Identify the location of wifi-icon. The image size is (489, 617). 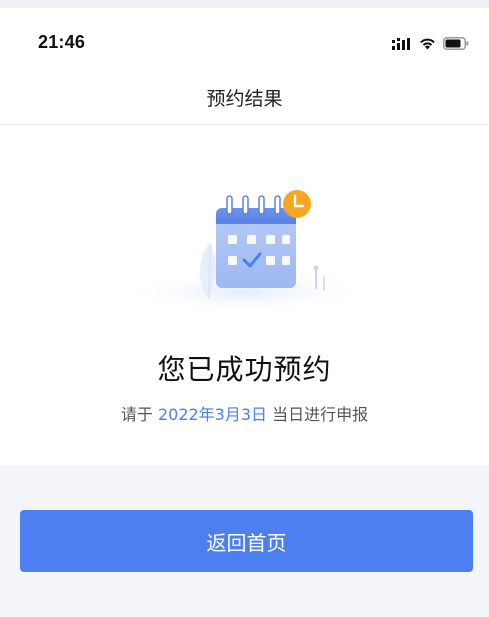
(427, 44).